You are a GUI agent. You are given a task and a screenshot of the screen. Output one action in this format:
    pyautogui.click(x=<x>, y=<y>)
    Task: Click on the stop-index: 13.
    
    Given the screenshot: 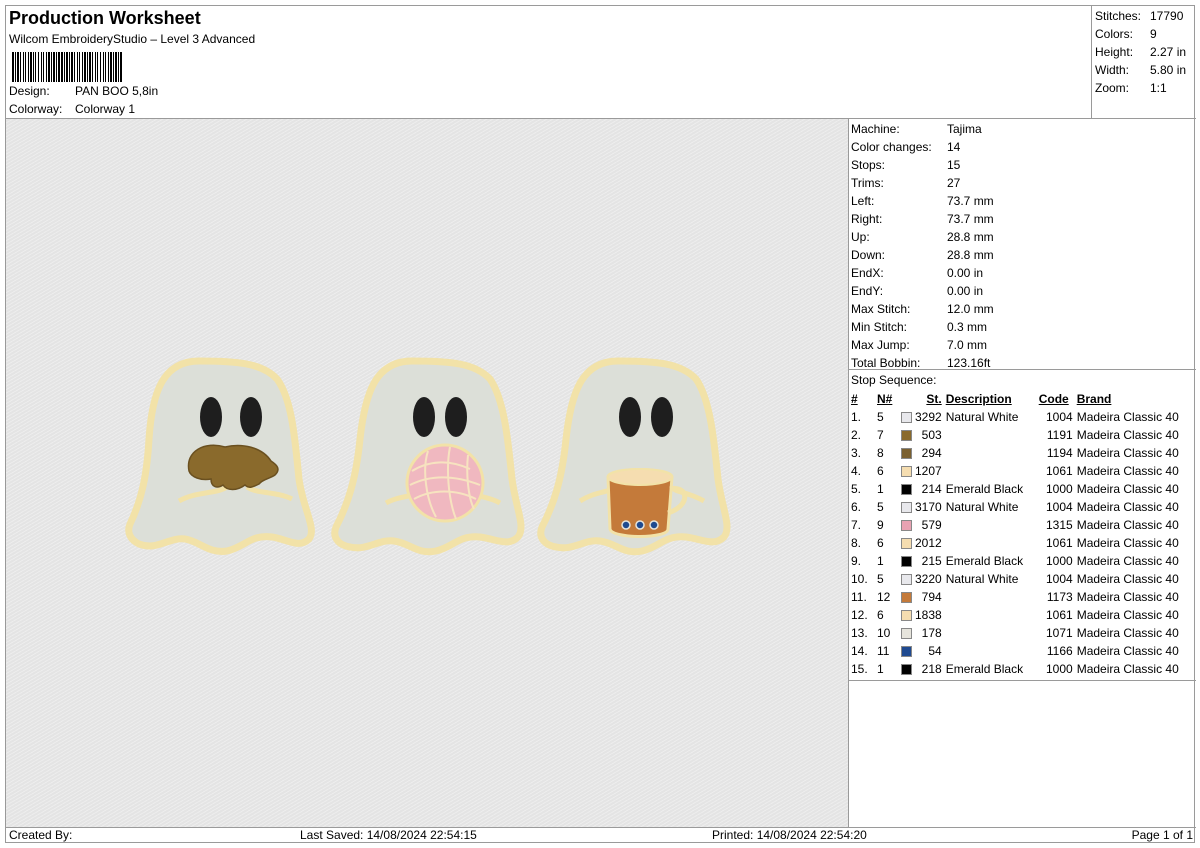 What is the action you would take?
    pyautogui.click(x=859, y=633)
    